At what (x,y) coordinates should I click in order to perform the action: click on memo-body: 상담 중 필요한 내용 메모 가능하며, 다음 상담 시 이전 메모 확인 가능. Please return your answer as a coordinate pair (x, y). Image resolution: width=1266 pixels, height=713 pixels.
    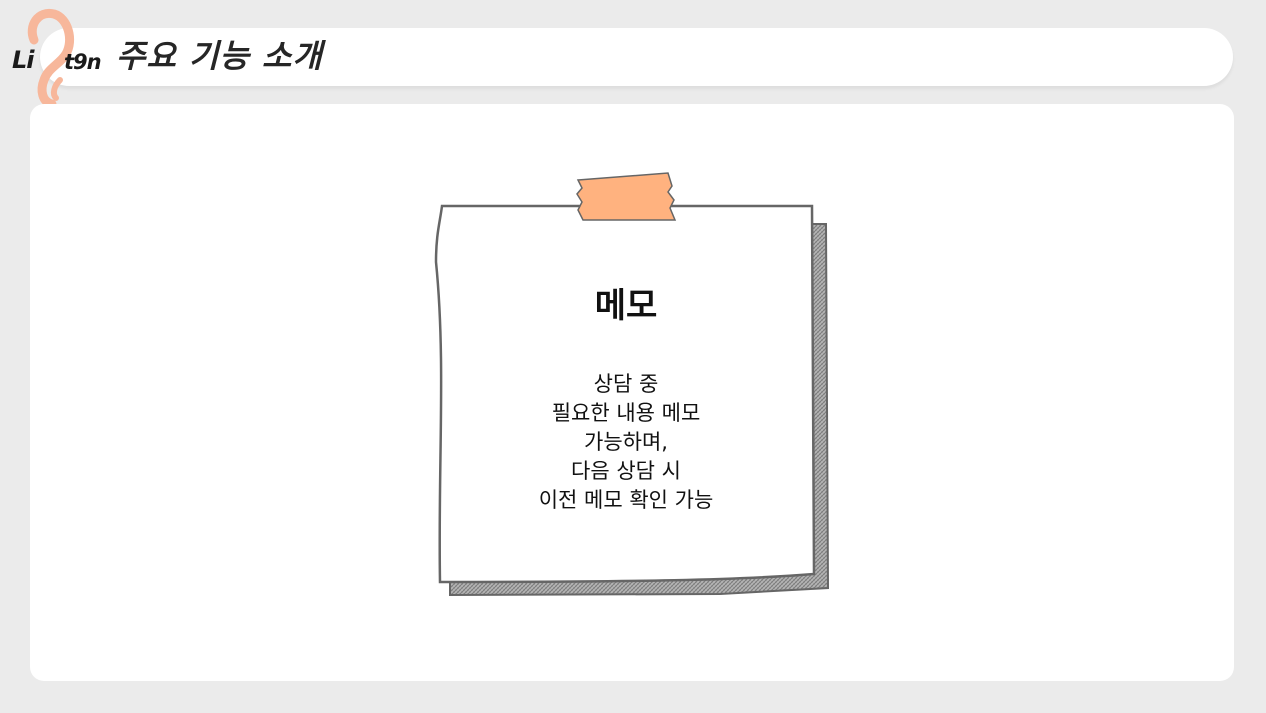
    Looking at the image, I should click on (626, 442).